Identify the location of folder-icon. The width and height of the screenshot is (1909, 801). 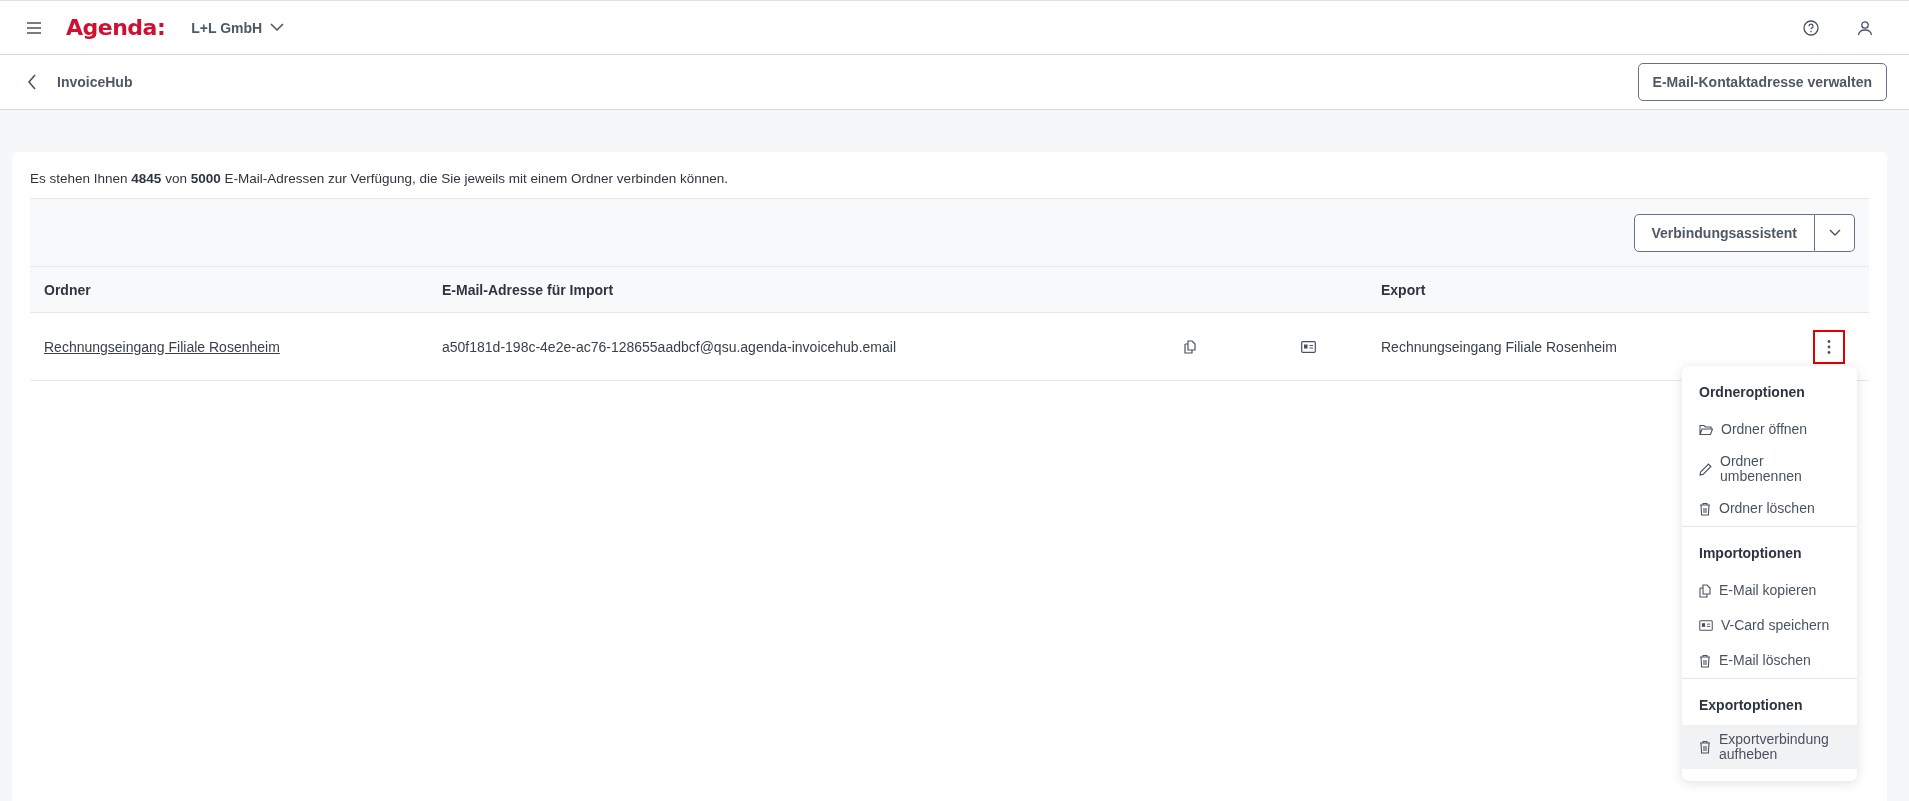
(1706, 429).